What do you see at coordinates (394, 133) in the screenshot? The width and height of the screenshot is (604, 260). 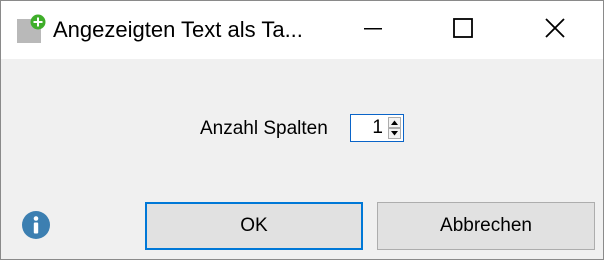 I see `stepper-down-icon` at bounding box center [394, 133].